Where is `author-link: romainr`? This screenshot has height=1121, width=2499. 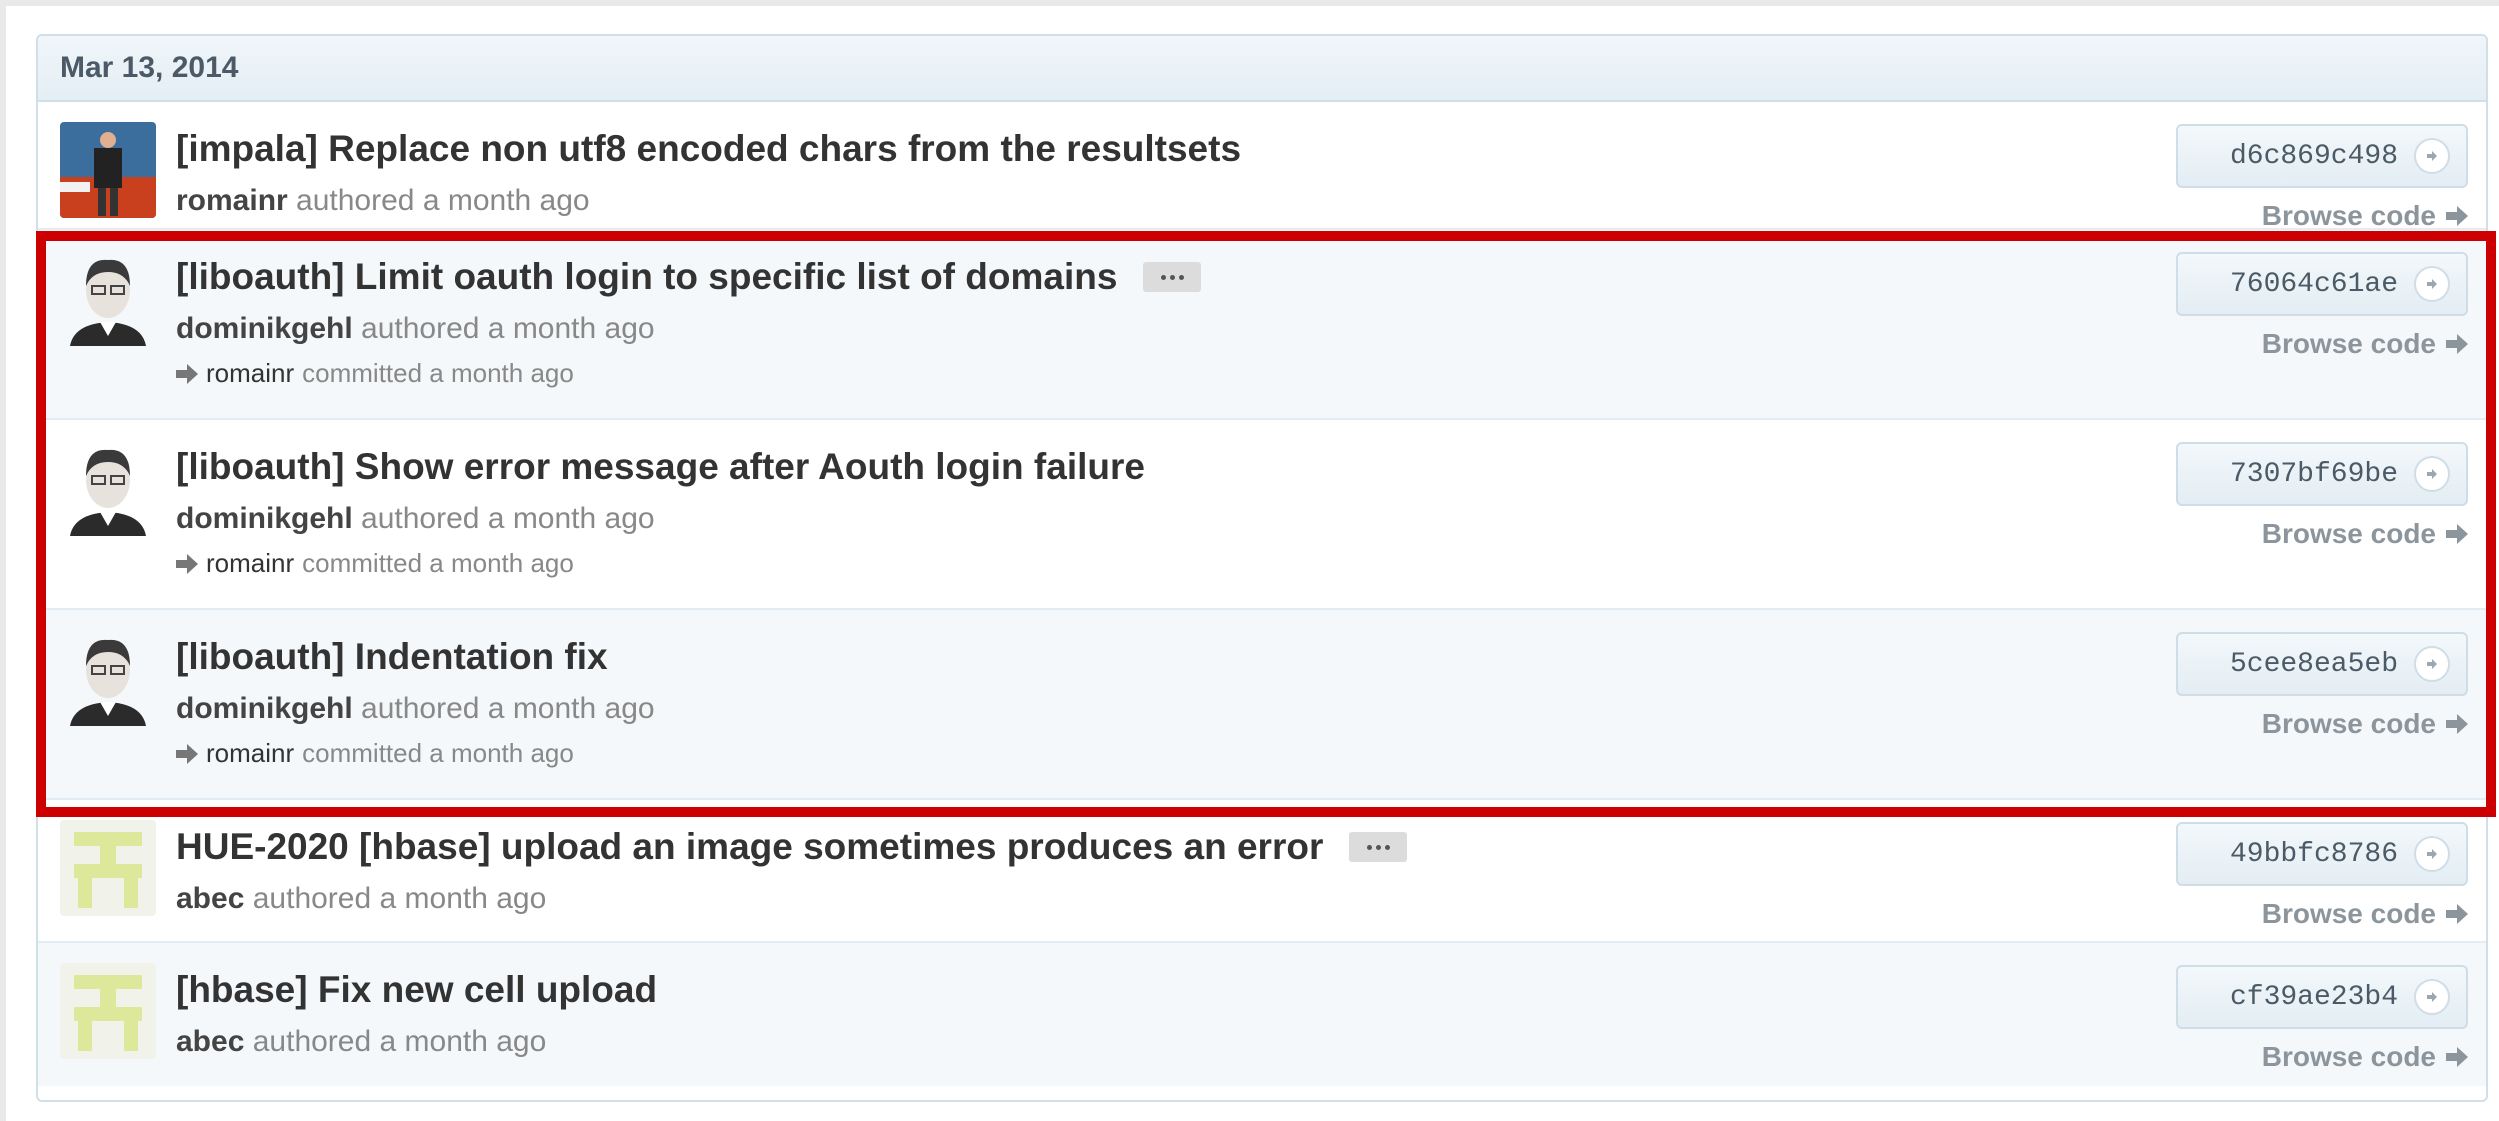
author-link: romainr is located at coordinates (232, 200).